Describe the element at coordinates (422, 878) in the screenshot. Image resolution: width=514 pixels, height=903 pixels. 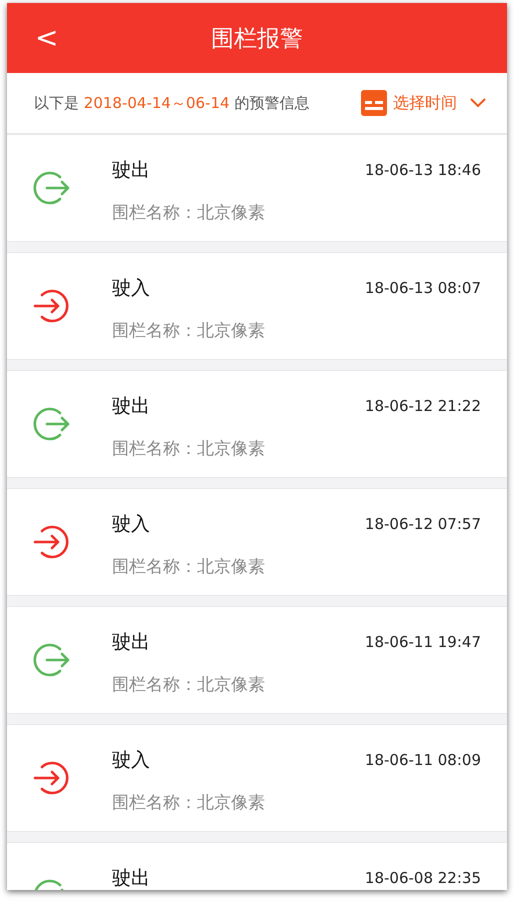
I see `alert-time: 18-06-08 22:35` at that location.